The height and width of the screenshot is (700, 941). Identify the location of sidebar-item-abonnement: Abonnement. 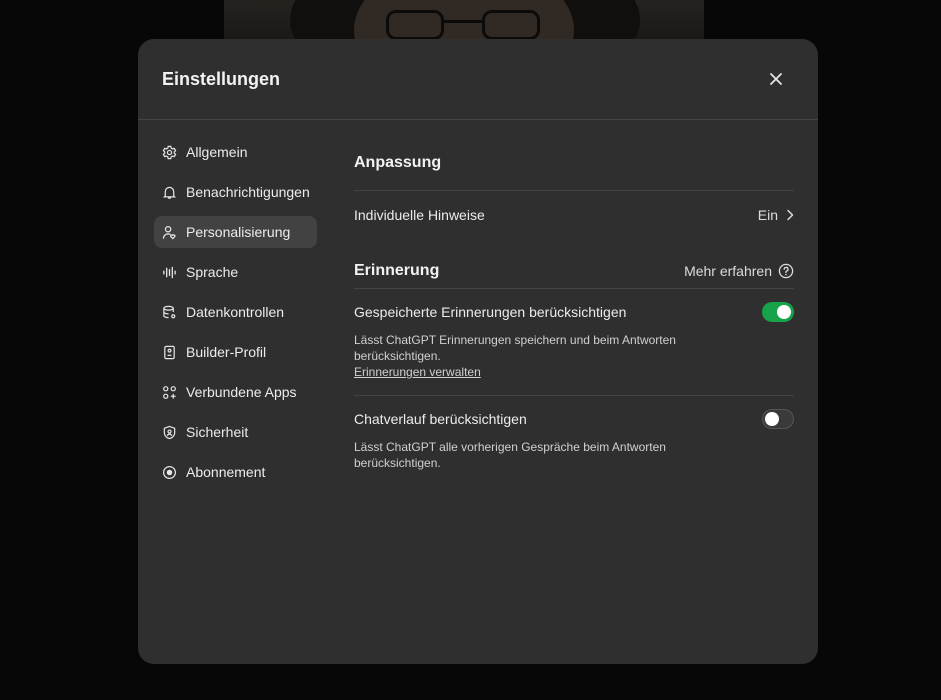
(235, 472).